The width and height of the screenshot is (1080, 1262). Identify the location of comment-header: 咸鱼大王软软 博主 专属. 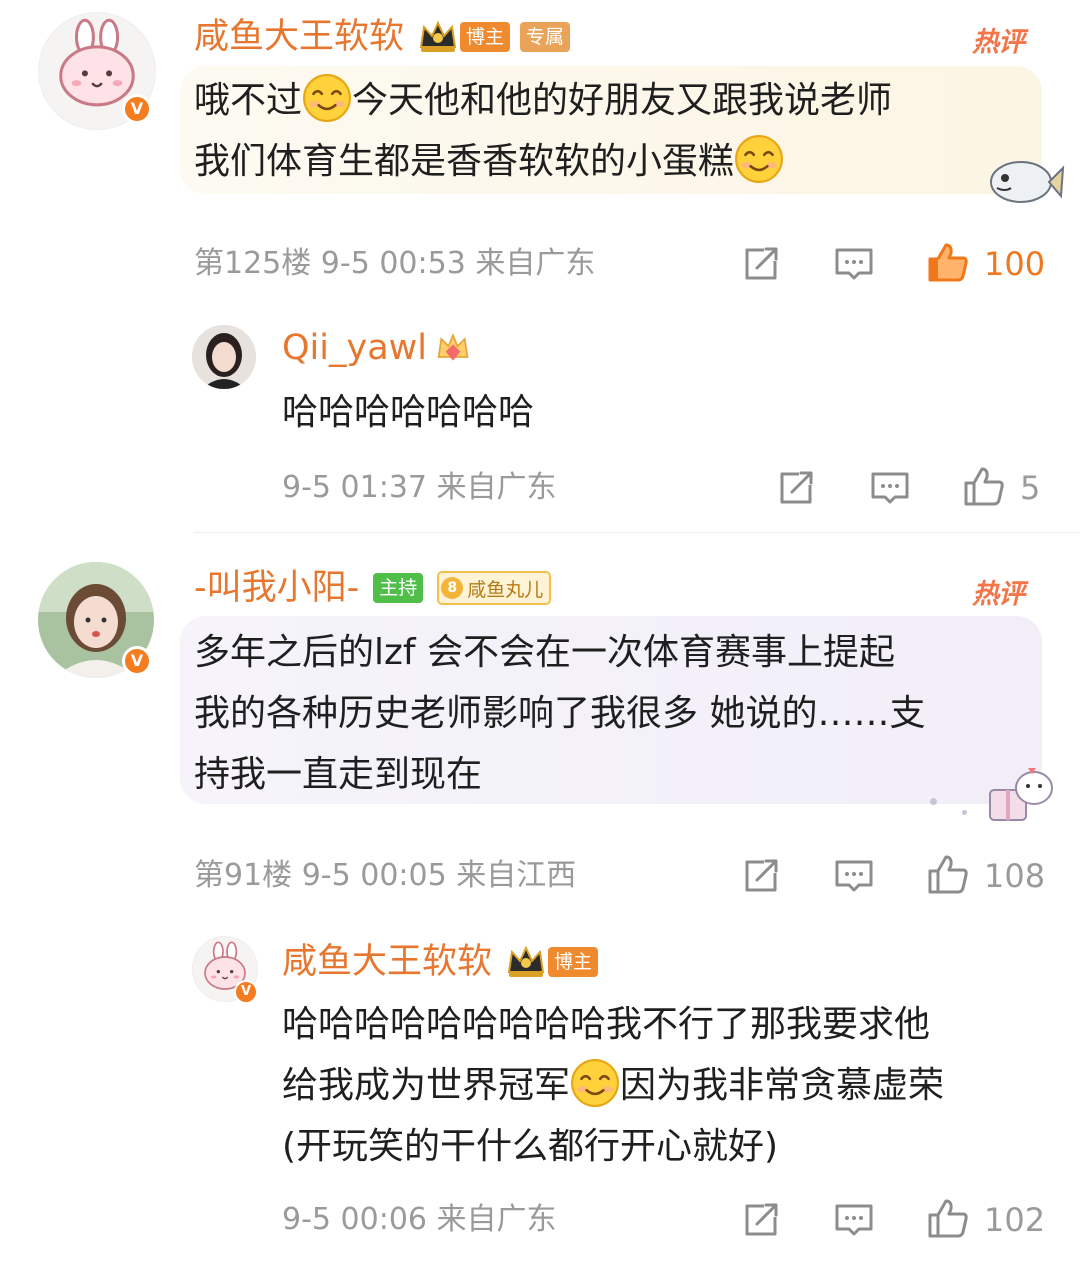
(382, 37).